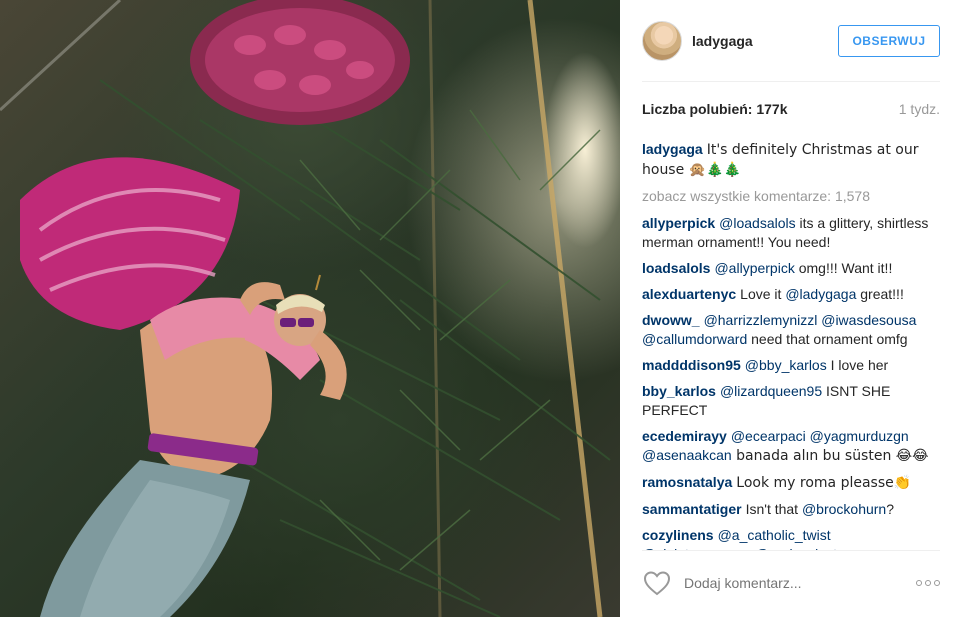 The height and width of the screenshot is (617, 960). I want to click on comment-text: ?, so click(890, 509).